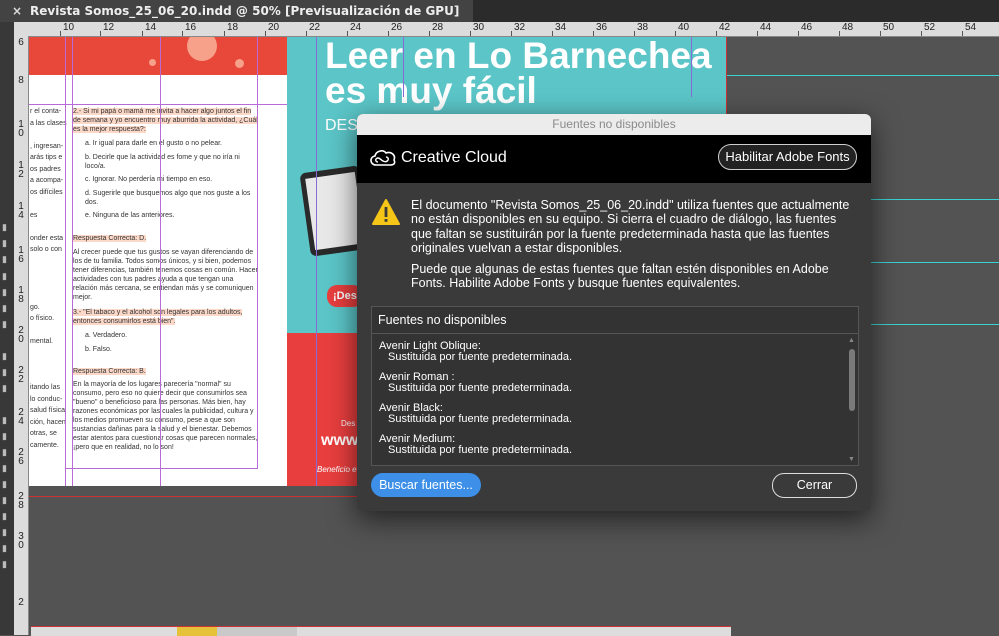  Describe the element at coordinates (98, 349) in the screenshot. I see `q3-option-b: b. Falso.` at that location.